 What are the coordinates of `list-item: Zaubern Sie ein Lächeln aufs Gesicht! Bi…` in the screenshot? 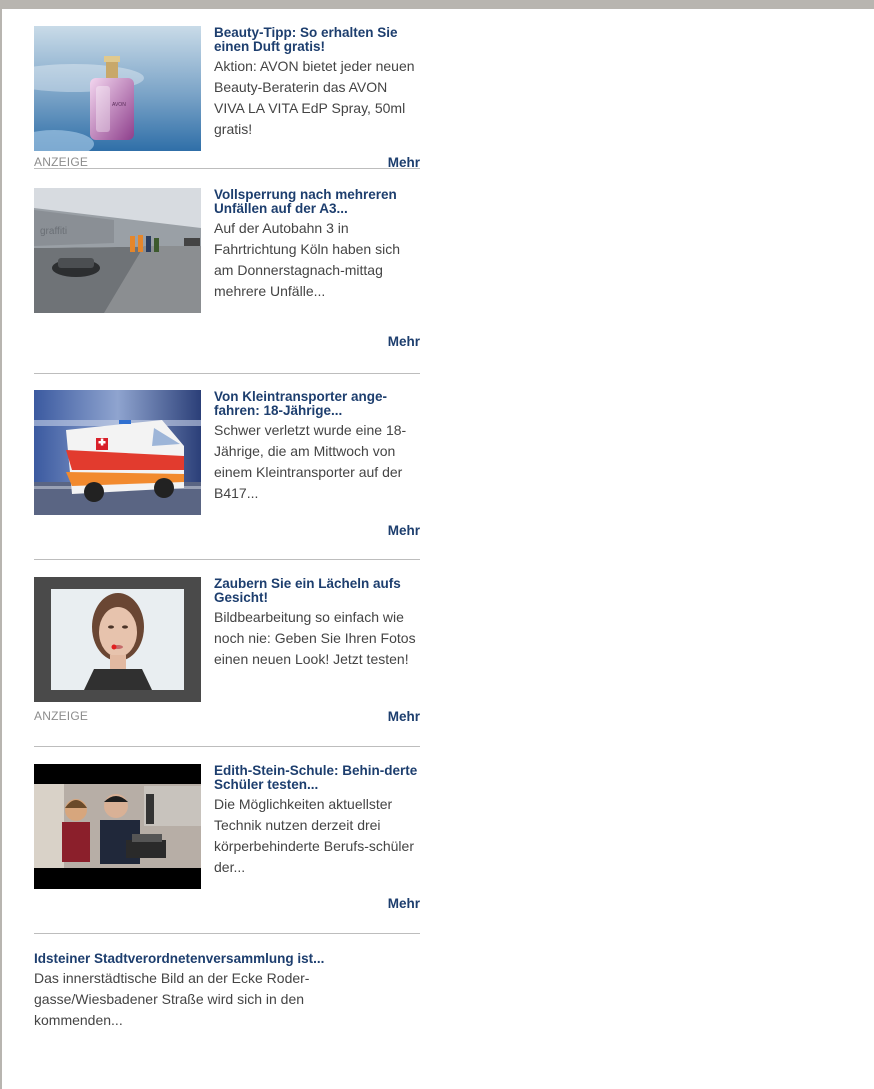 It's located at (227, 653).